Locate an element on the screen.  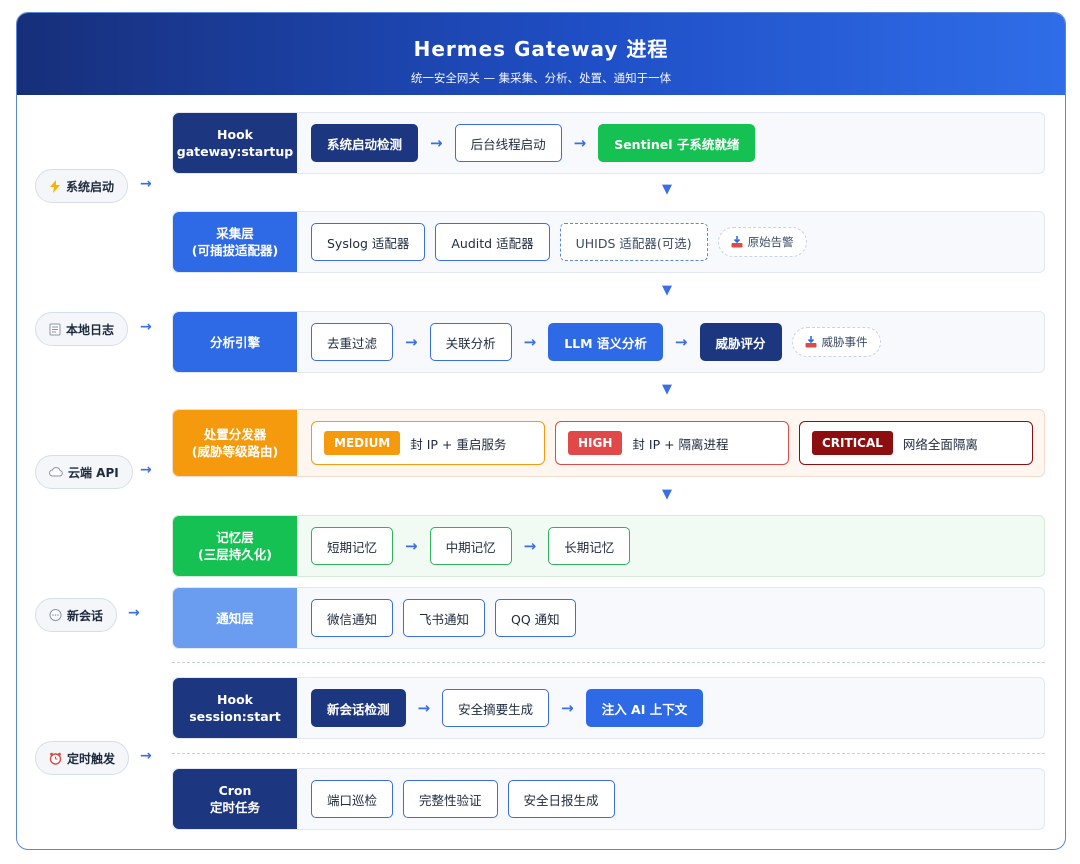
severity-badge-medium: MEDIUM is located at coordinates (362, 443).